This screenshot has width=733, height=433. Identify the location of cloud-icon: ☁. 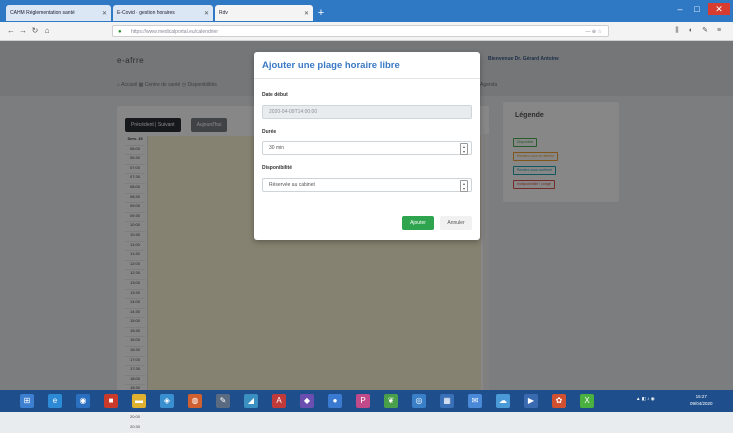
(503, 401).